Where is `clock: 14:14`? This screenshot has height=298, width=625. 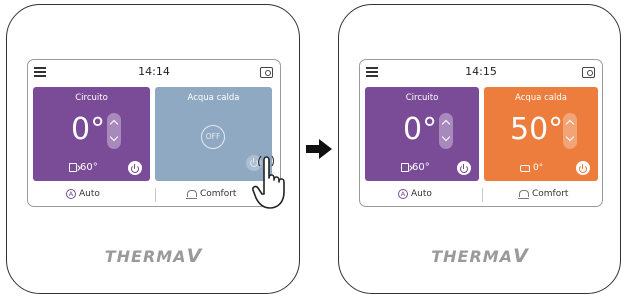 clock: 14:14 is located at coordinates (154, 71).